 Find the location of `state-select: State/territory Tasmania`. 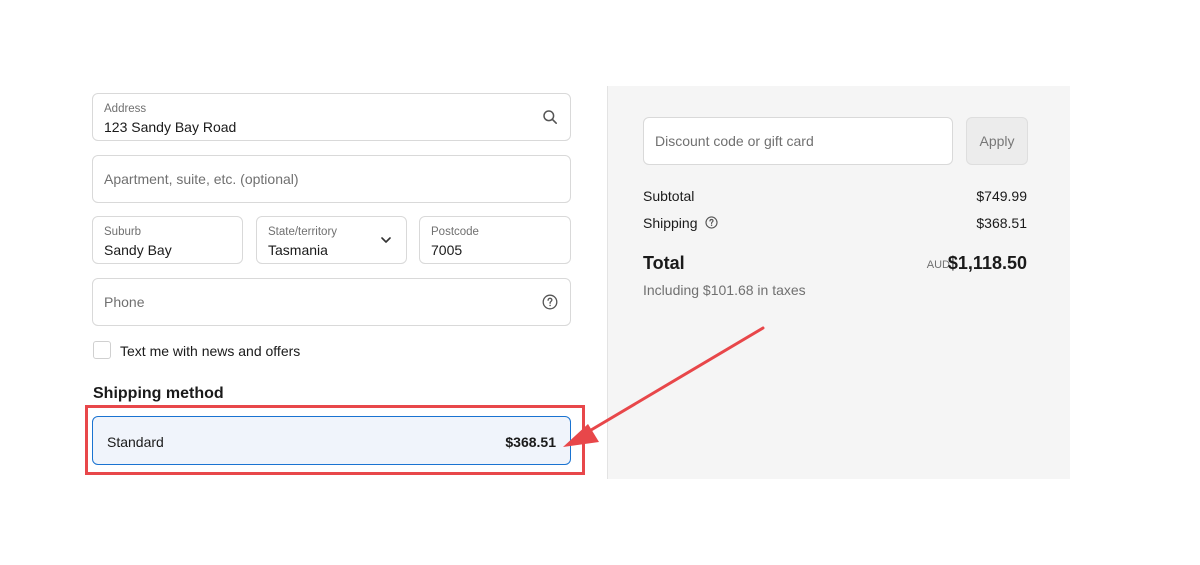

state-select: State/territory Tasmania is located at coordinates (331, 240).